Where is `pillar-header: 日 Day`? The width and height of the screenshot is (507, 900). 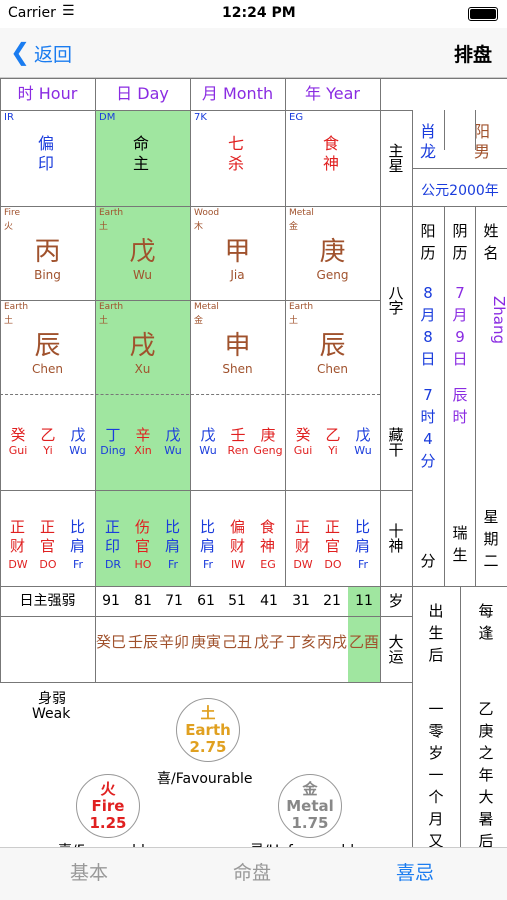 pillar-header: 日 Day is located at coordinates (142, 93).